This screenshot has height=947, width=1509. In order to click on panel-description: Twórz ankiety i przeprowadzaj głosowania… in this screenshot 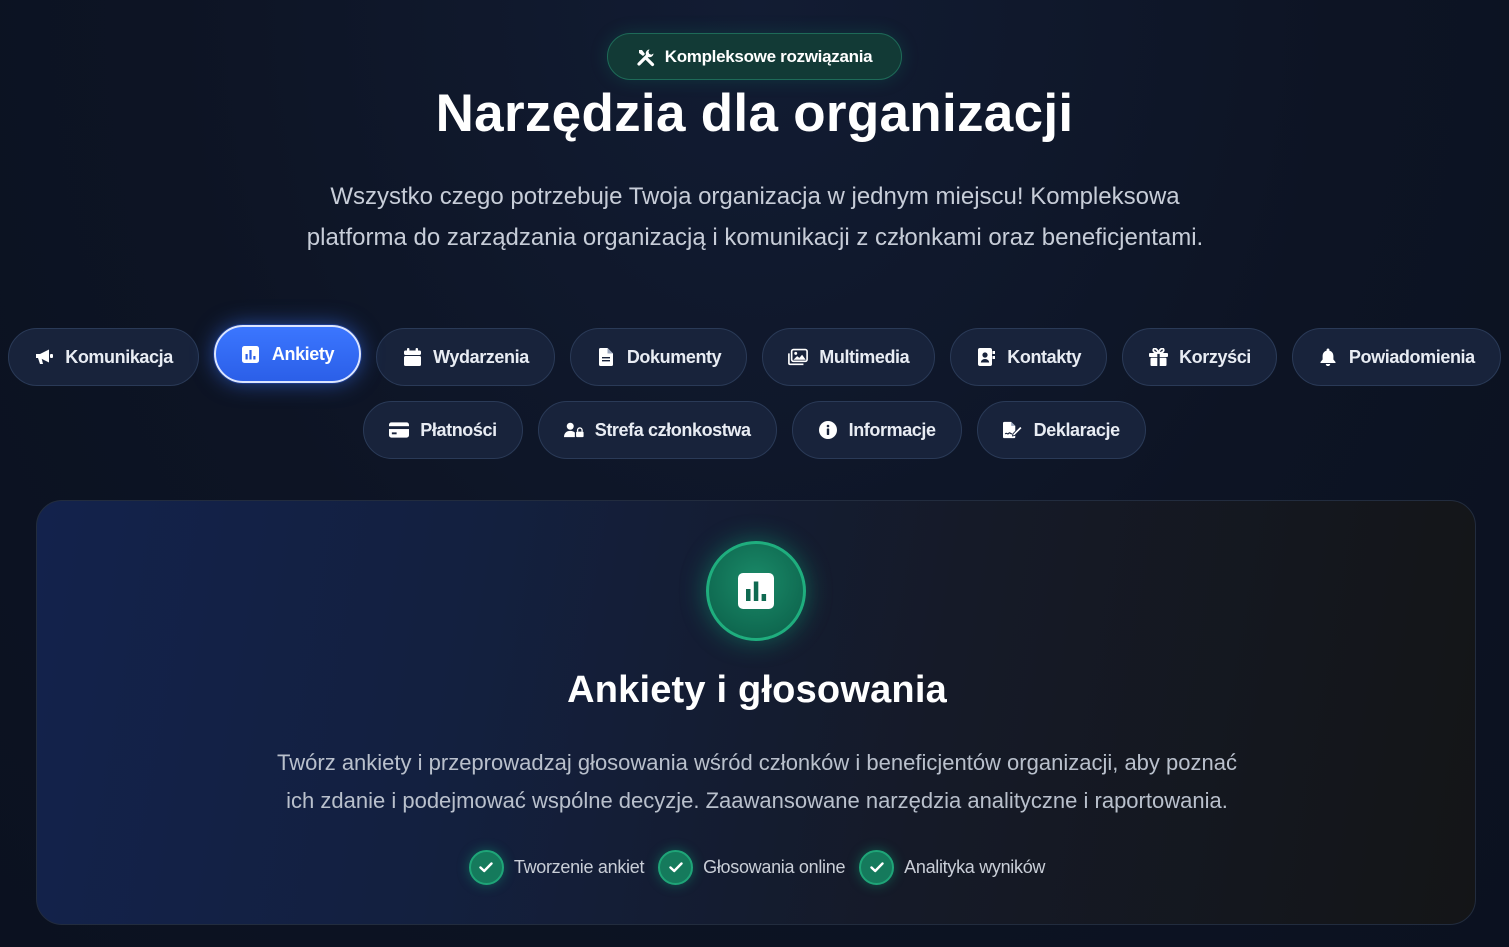, I will do `click(757, 782)`.